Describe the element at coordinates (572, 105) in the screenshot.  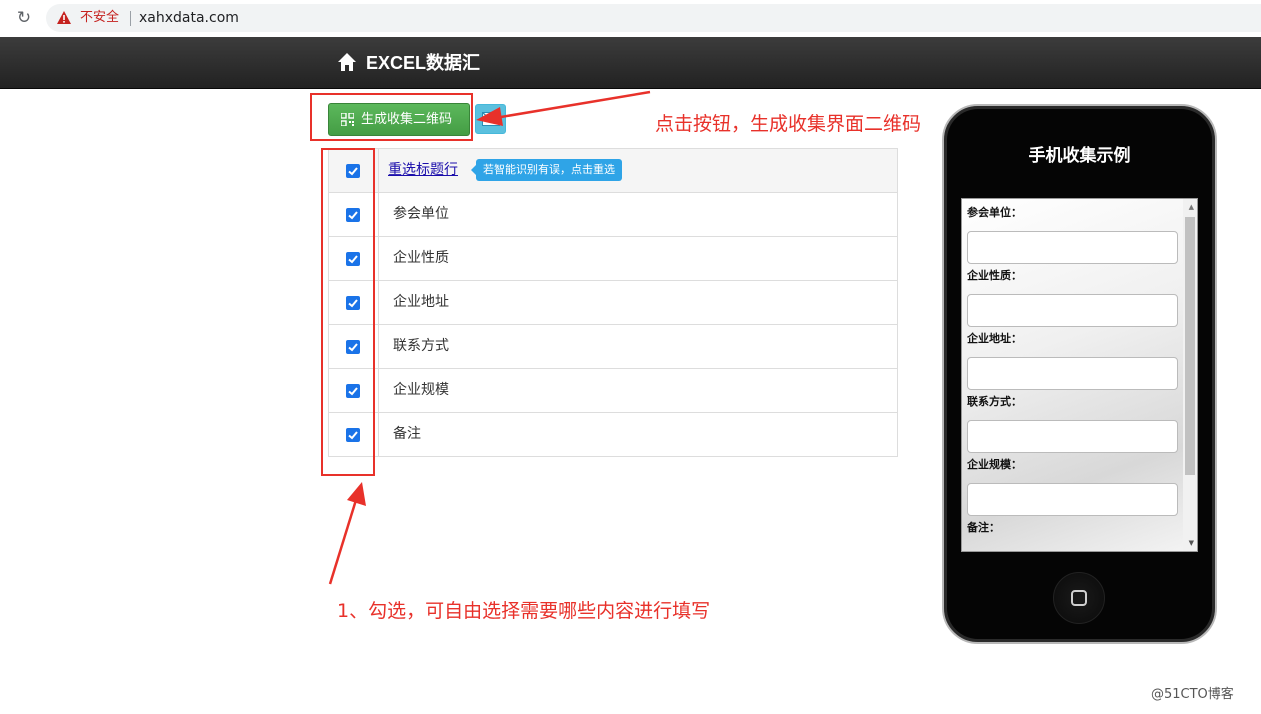
I see `arrow-to-button` at that location.